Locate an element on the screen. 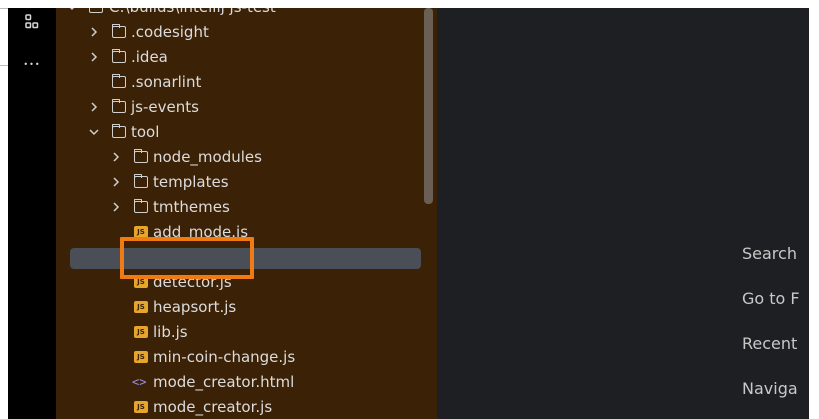 This screenshot has width=819, height=419. callout-highlight-box is located at coordinates (187, 258).